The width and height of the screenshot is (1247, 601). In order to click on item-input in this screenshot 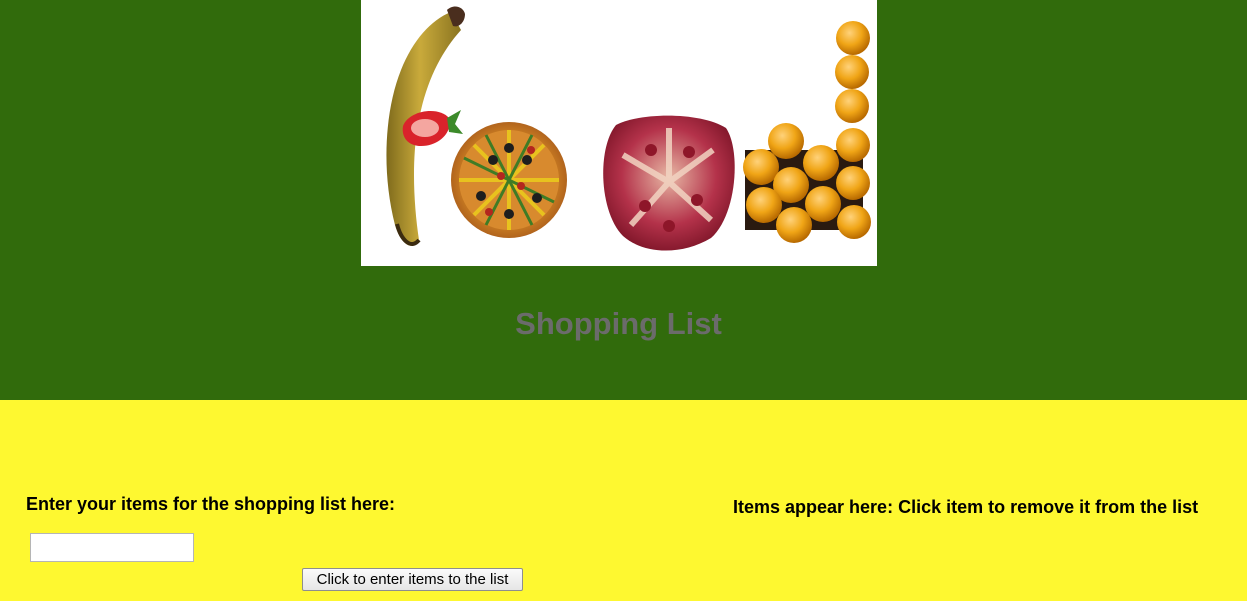, I will do `click(112, 547)`.